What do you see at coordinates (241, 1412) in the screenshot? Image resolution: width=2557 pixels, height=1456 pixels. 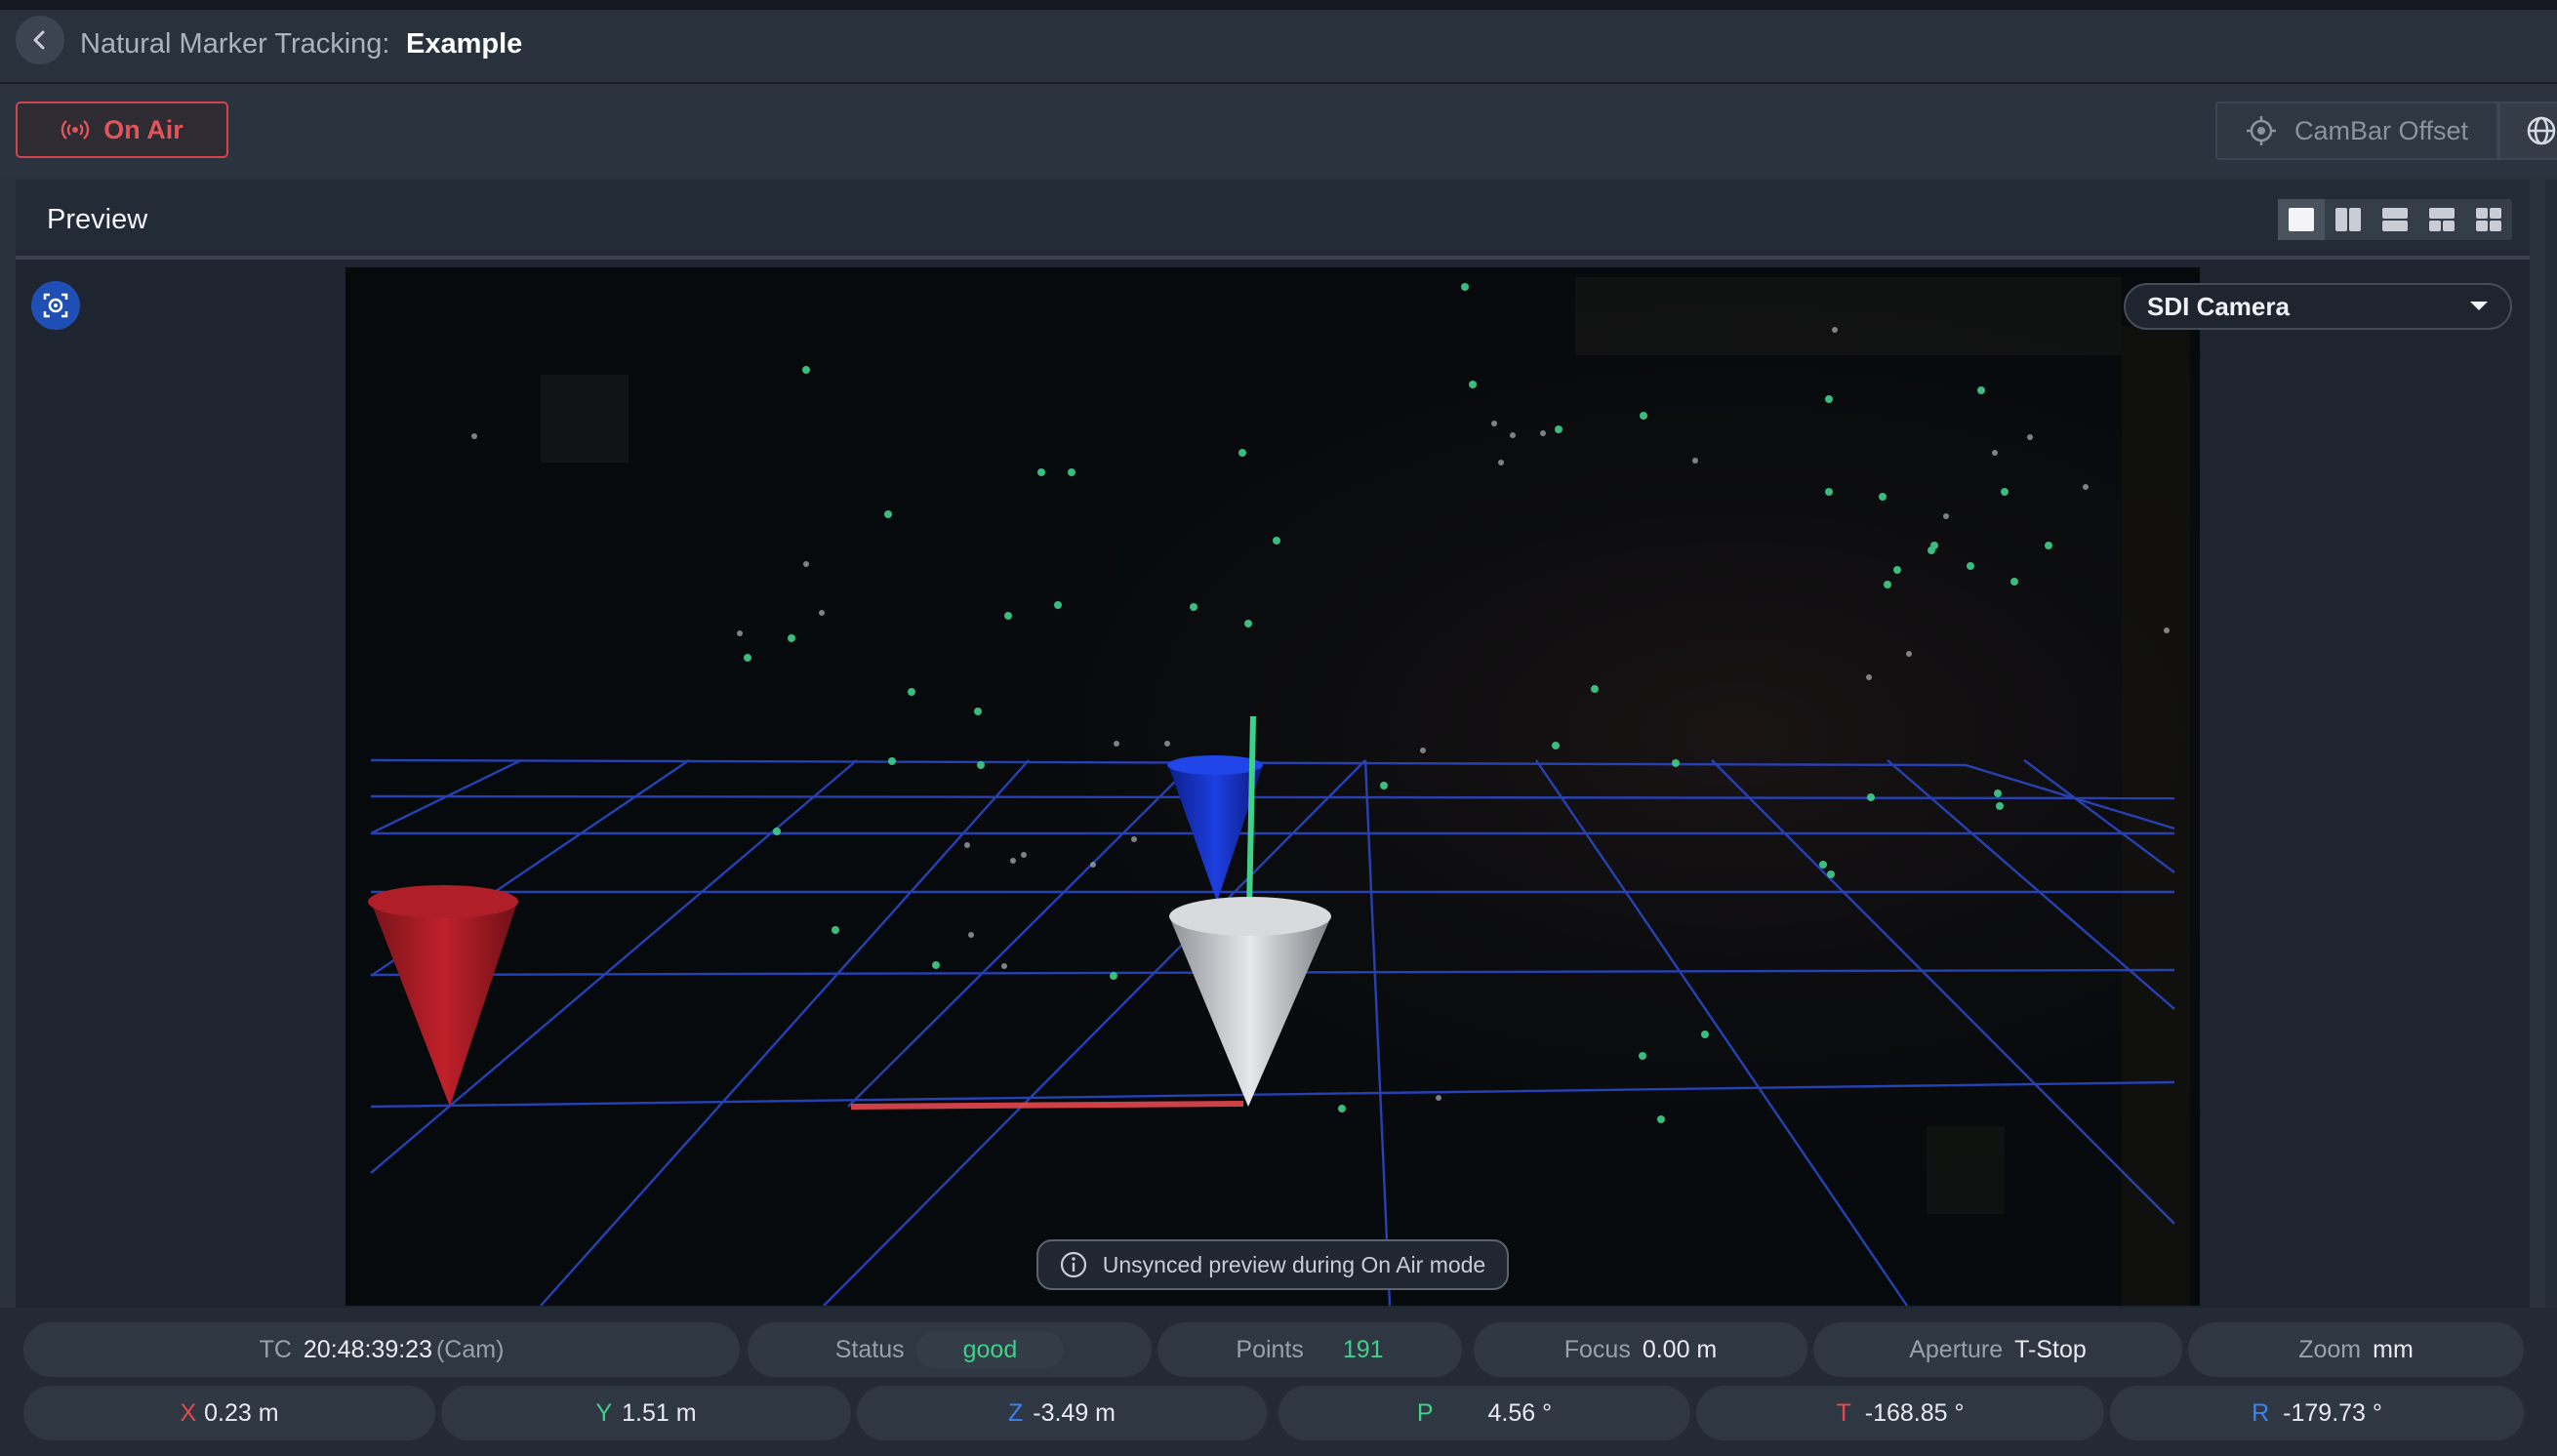 I see `x-value: 0.23 m` at bounding box center [241, 1412].